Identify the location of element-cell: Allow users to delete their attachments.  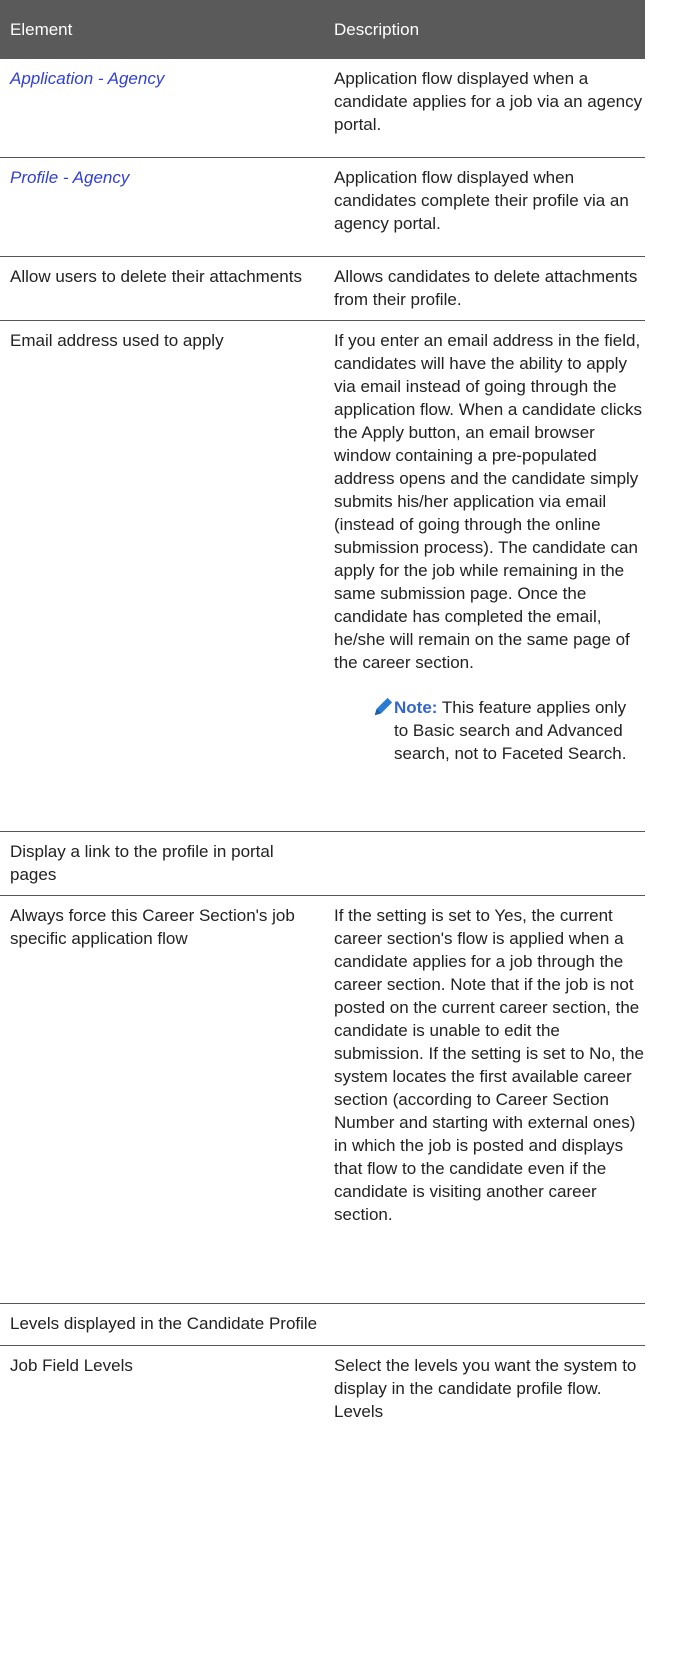
(156, 276).